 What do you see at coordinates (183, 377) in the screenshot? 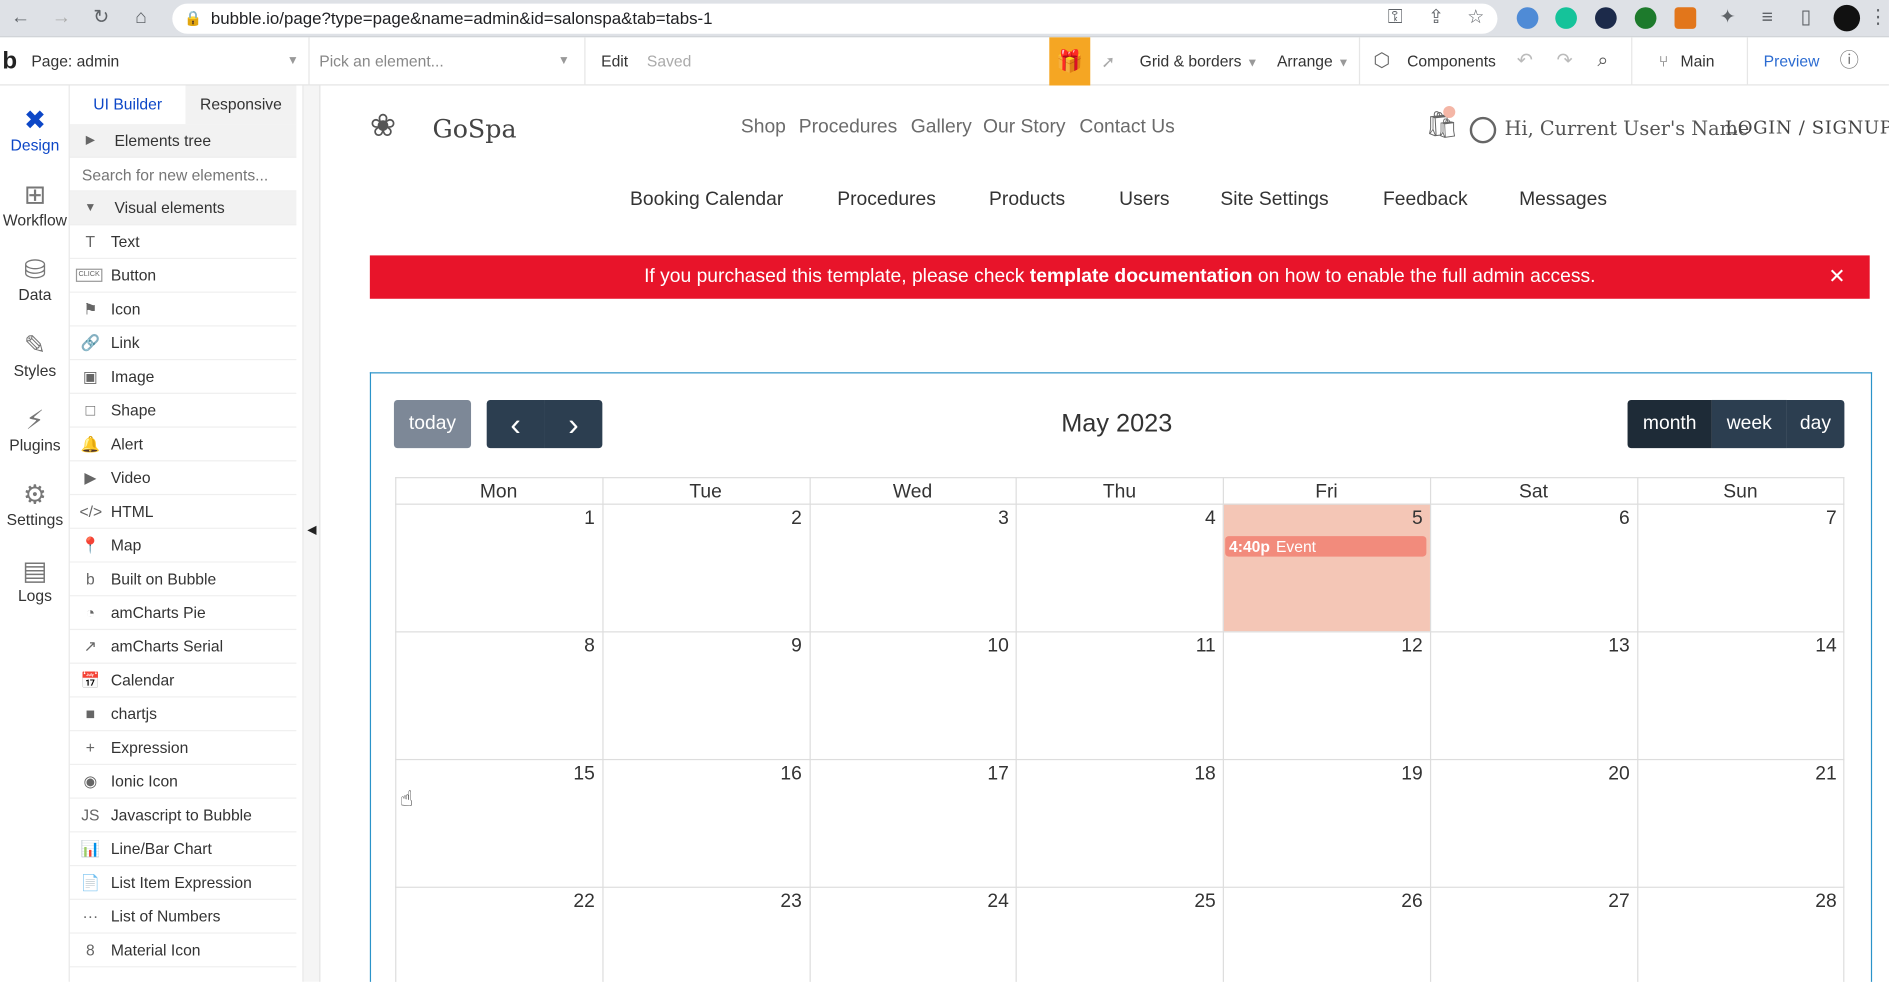
I see `element-item: ▣ Image` at bounding box center [183, 377].